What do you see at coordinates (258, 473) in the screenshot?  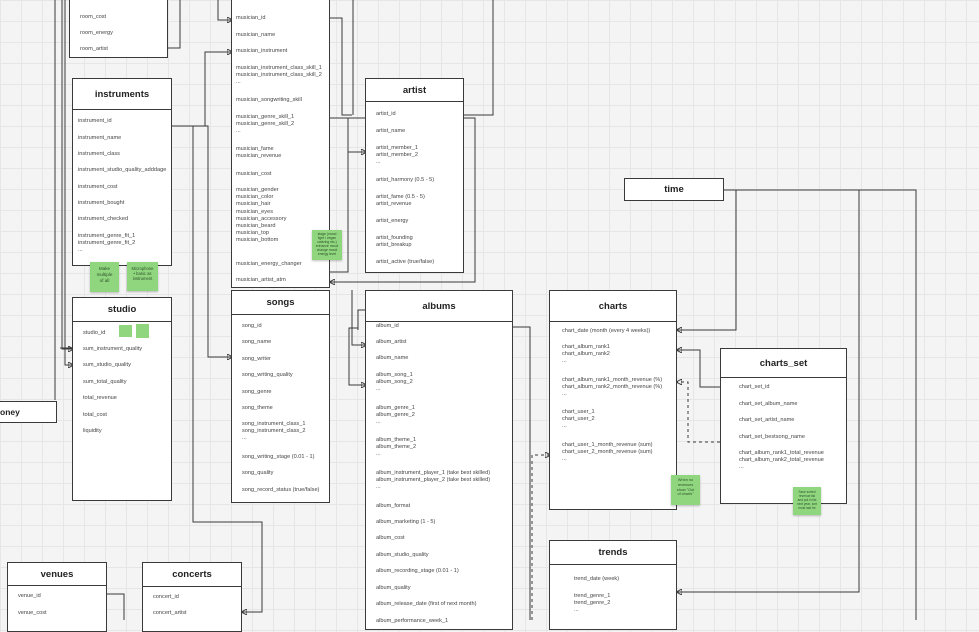 I see `field-song-quality: song_quality` at bounding box center [258, 473].